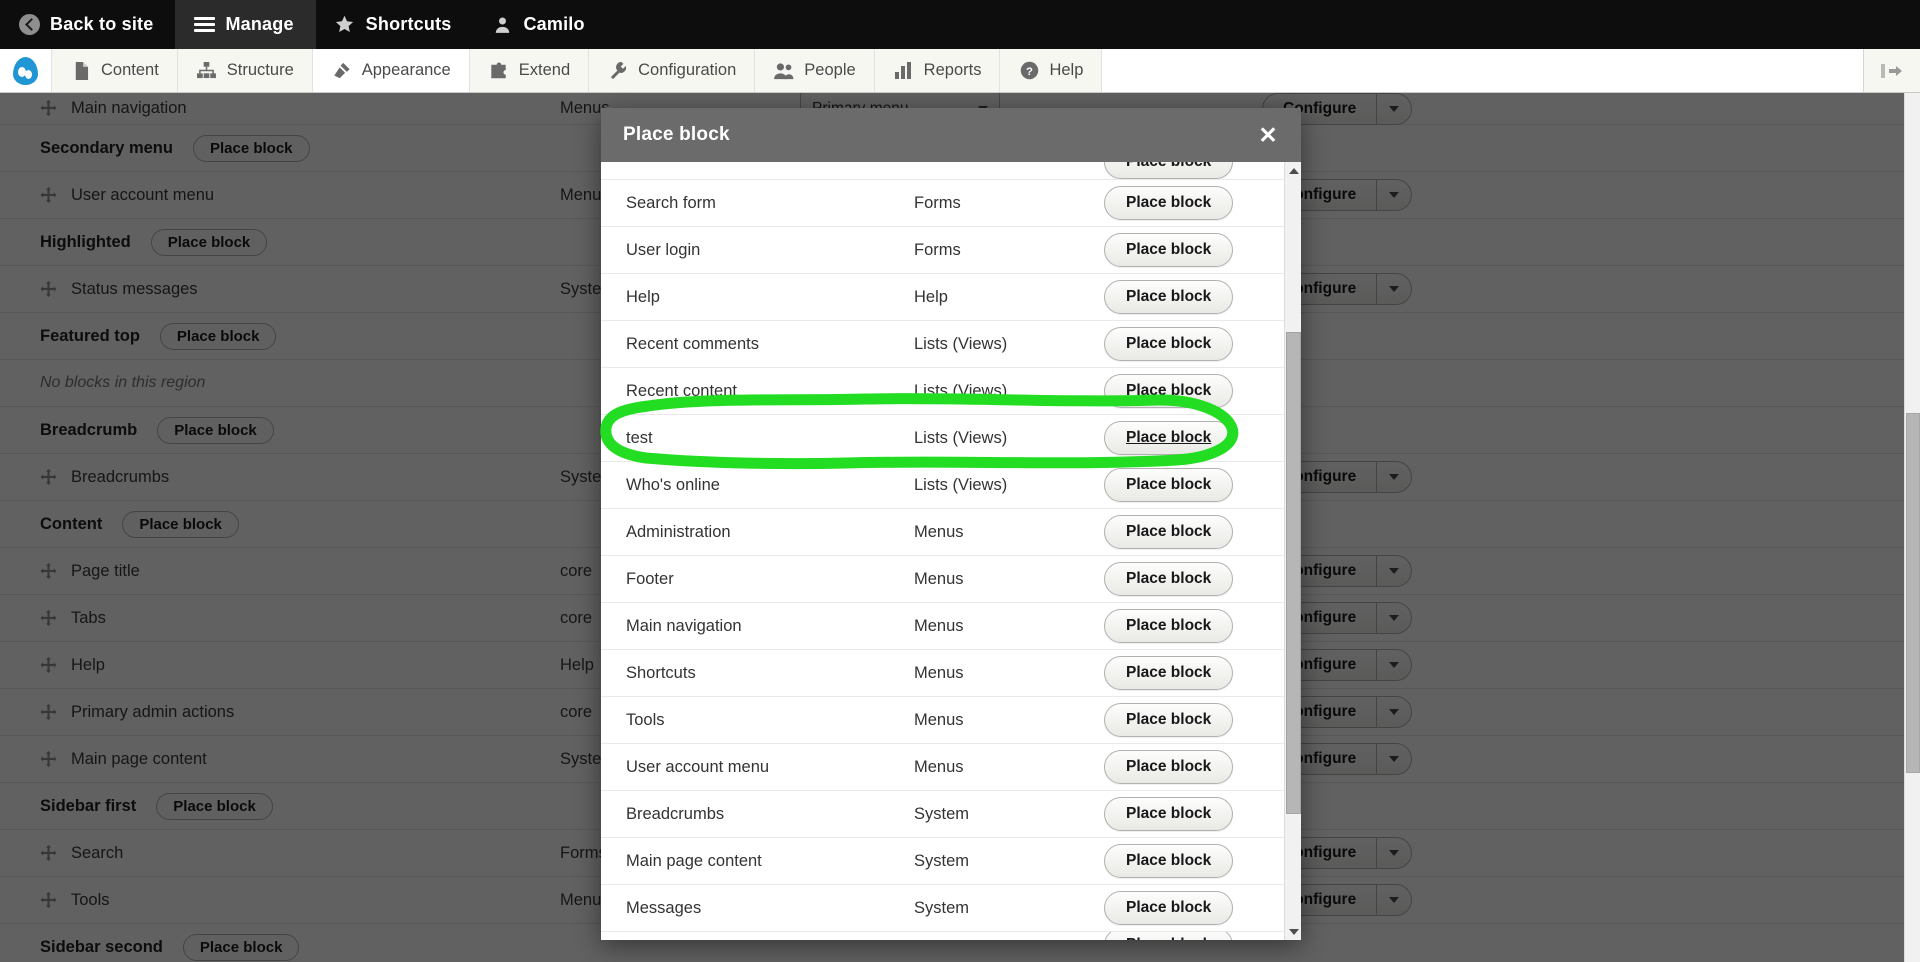 The width and height of the screenshot is (1920, 962). I want to click on toolbar-tab-back-to-site: Back to site, so click(87, 24).